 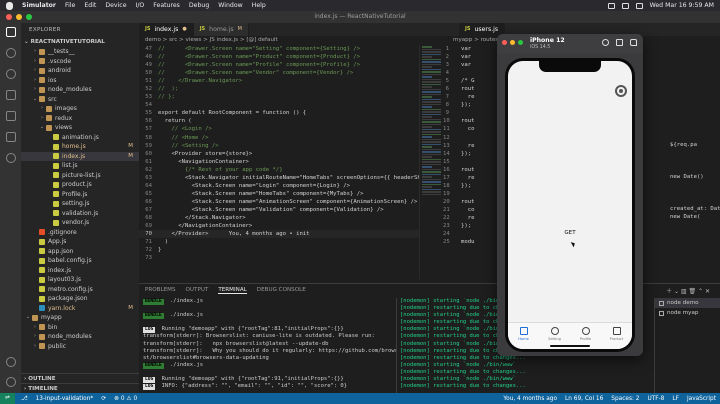 I want to click on tree-item: validation.js, so click(x=80, y=214).